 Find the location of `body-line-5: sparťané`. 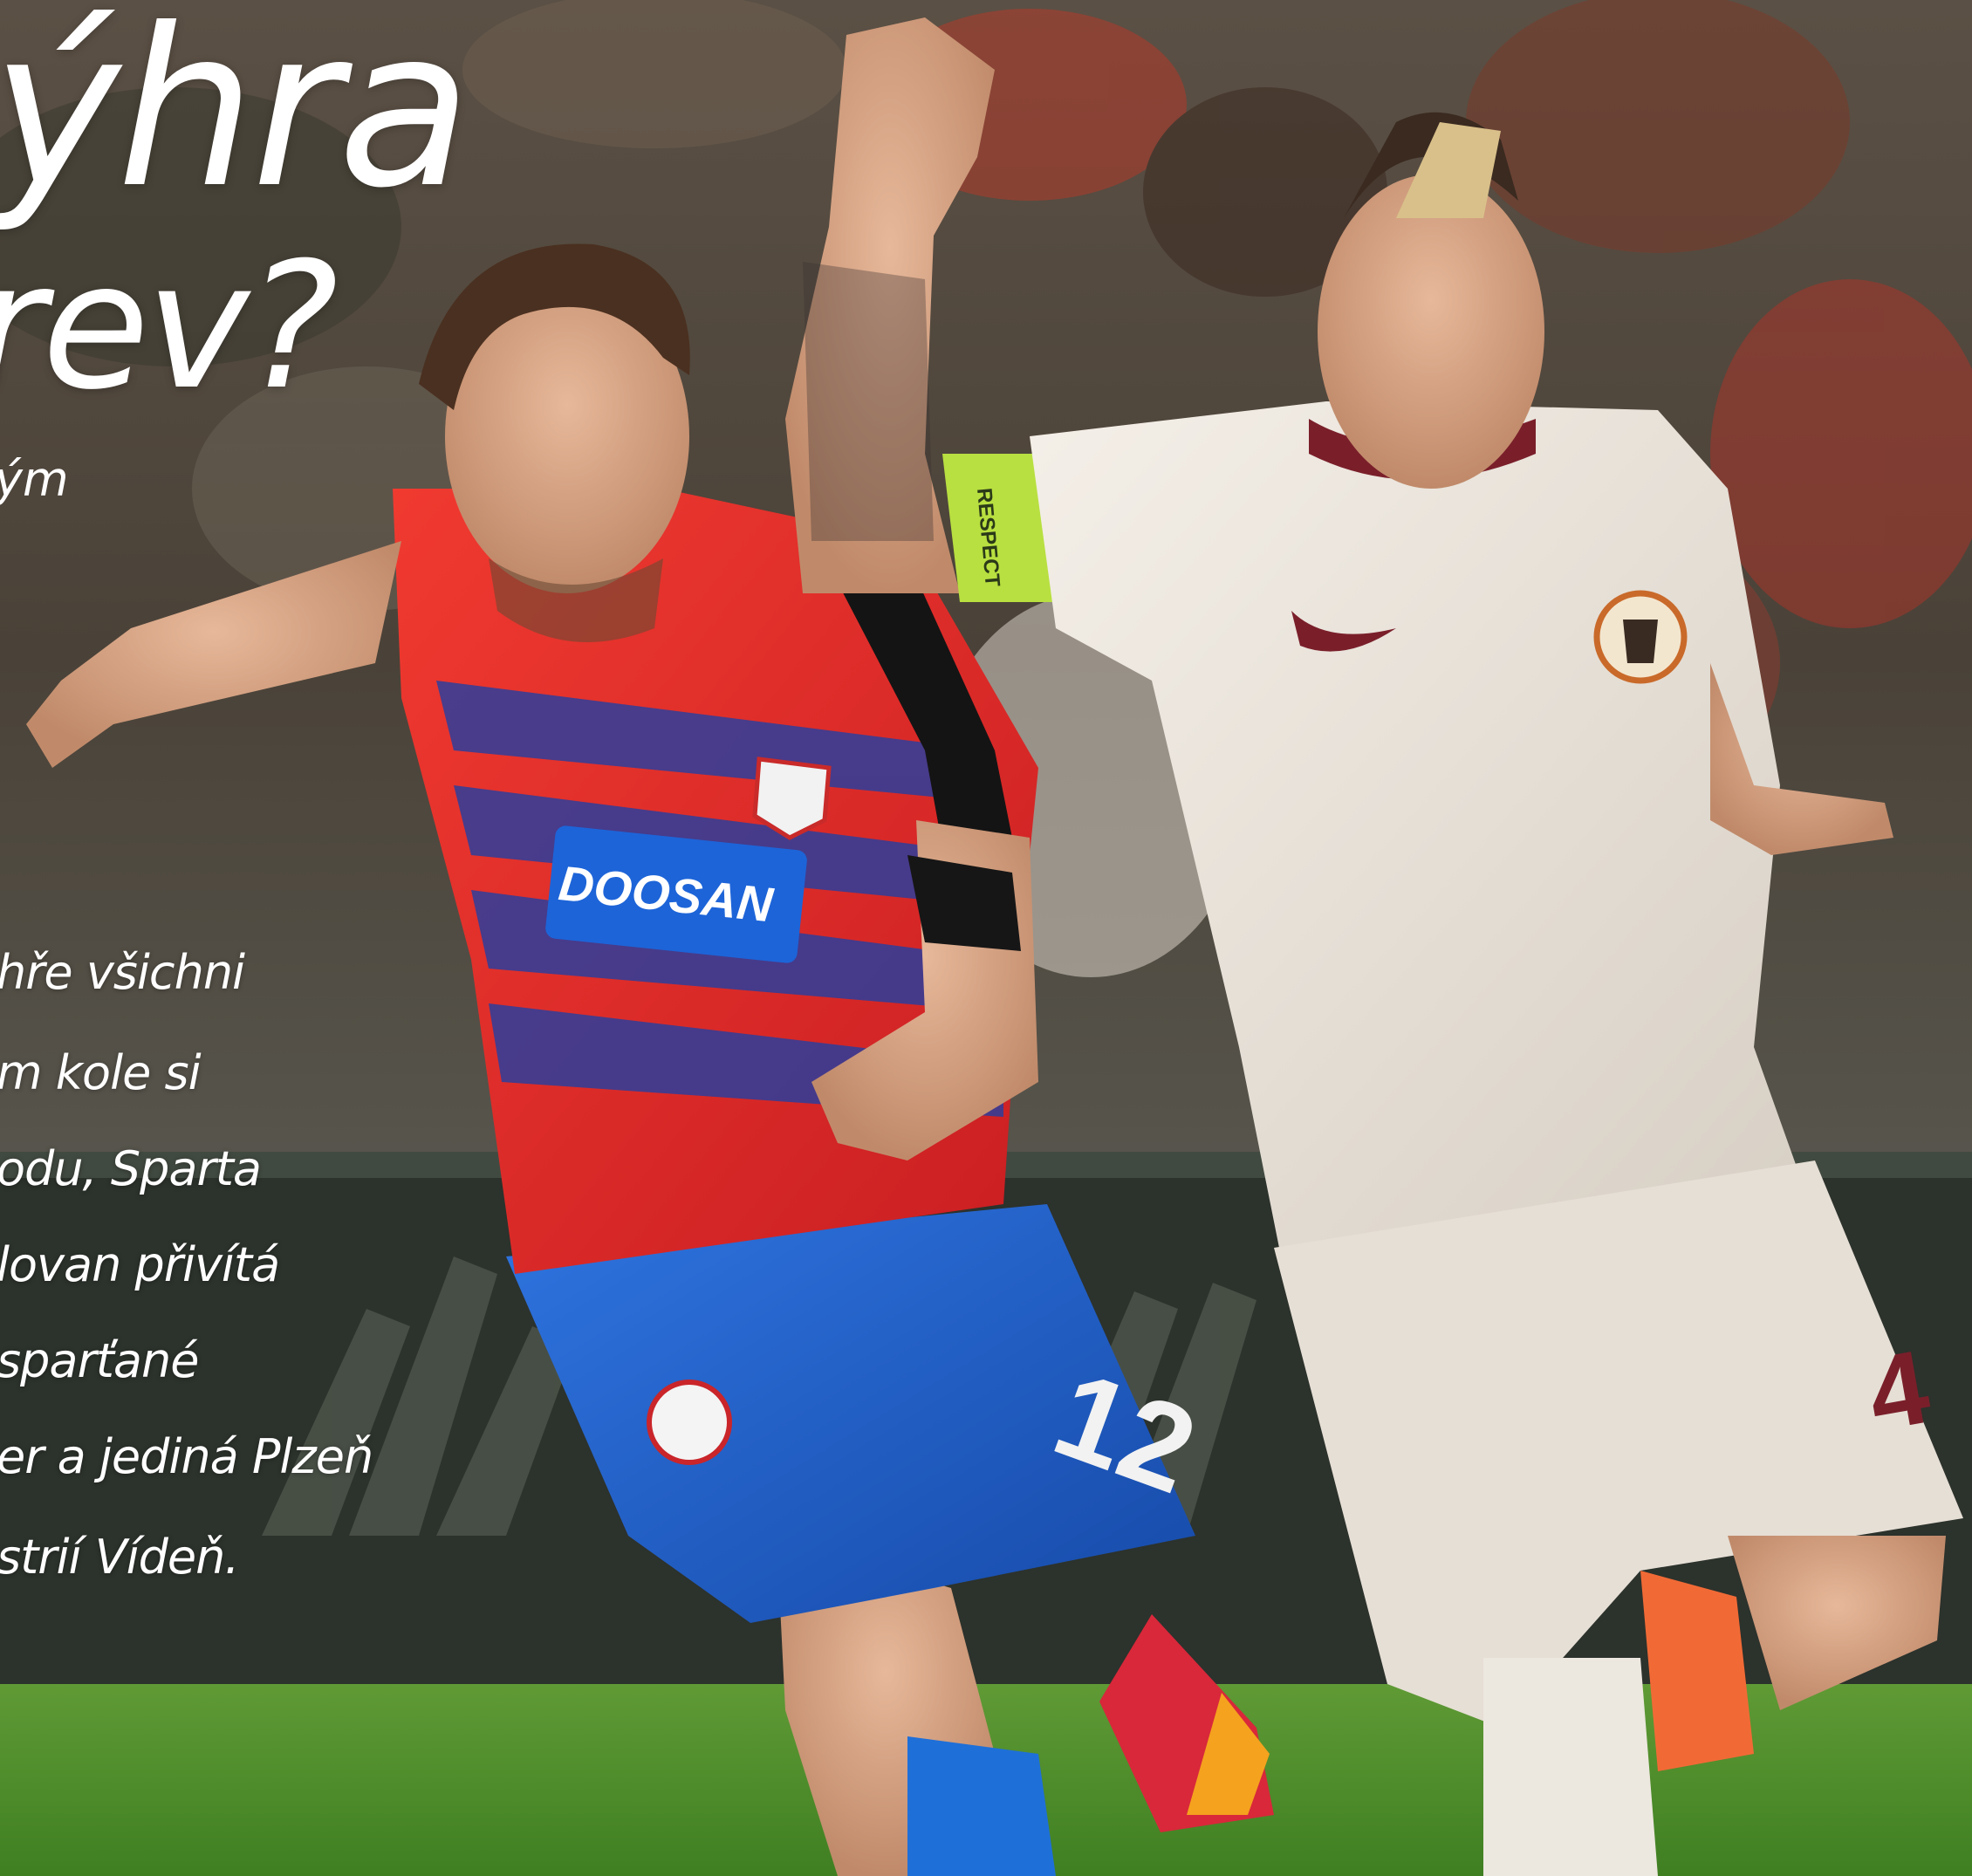

body-line-5: sparťané is located at coordinates (100, 1360).